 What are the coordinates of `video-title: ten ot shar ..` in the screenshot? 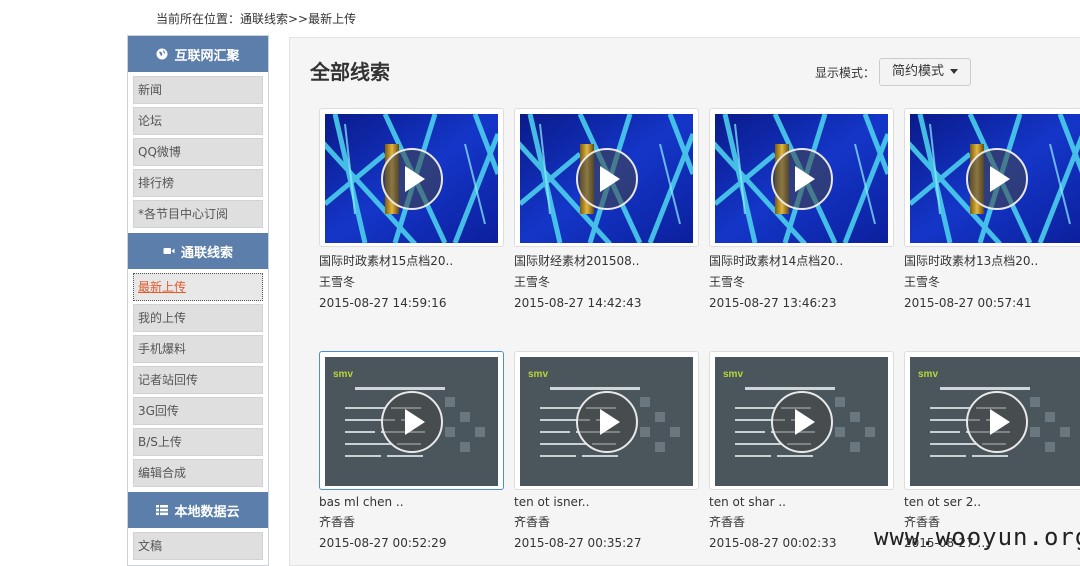 It's located at (801, 502).